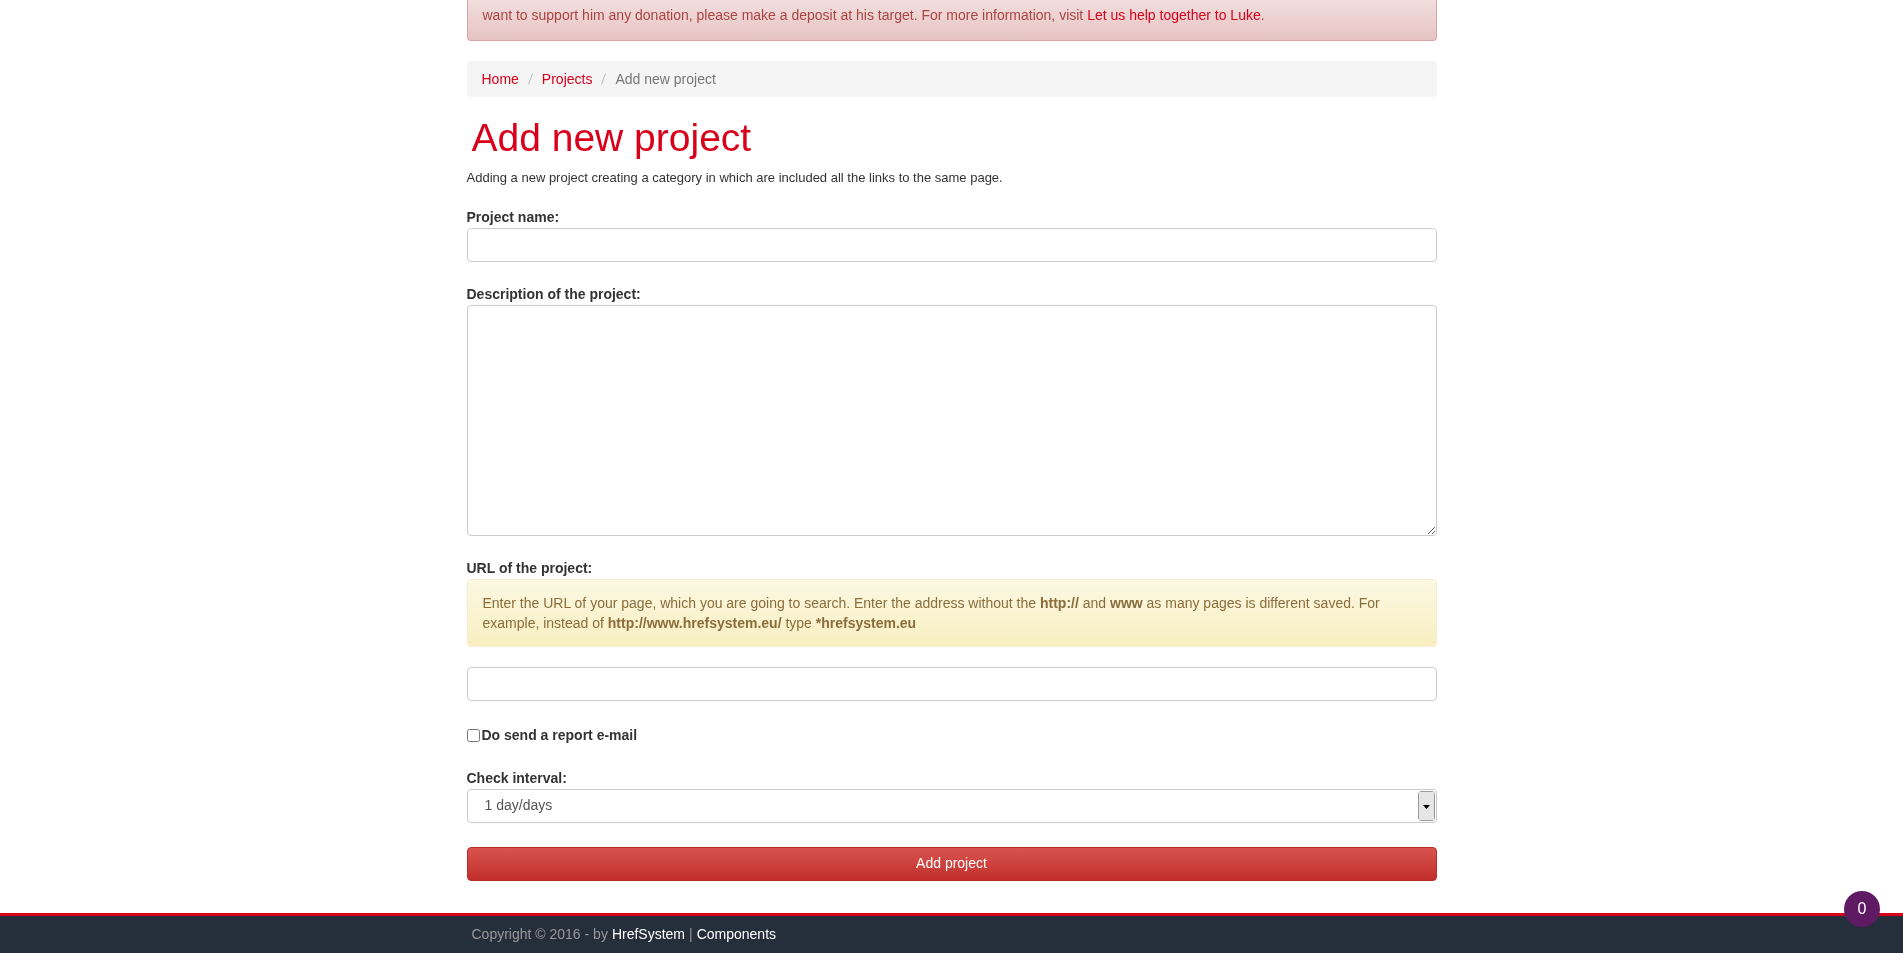  What do you see at coordinates (951, 420) in the screenshot?
I see `text-area` at bounding box center [951, 420].